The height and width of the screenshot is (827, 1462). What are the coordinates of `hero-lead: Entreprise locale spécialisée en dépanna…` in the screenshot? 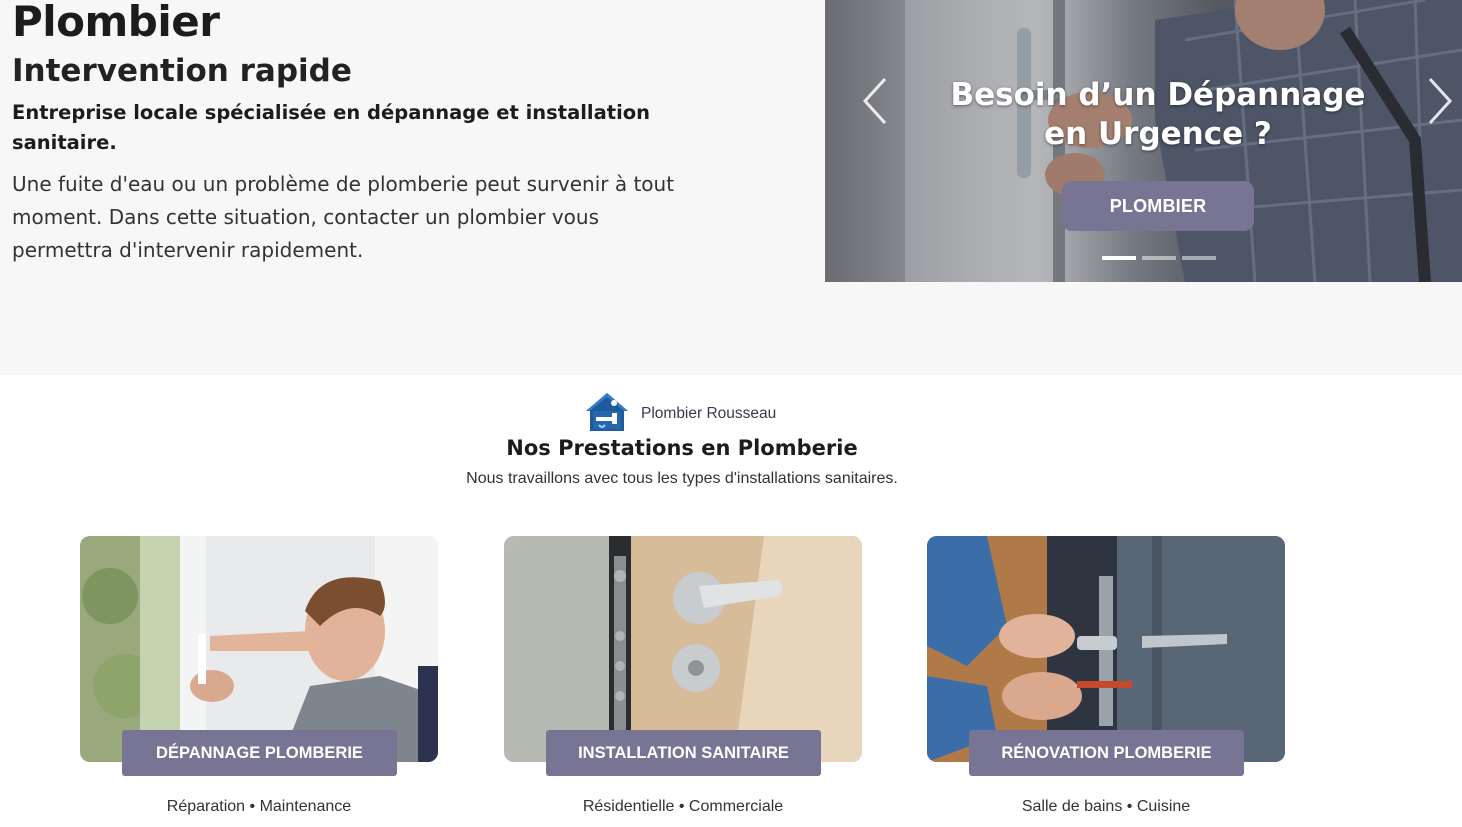 It's located at (331, 127).